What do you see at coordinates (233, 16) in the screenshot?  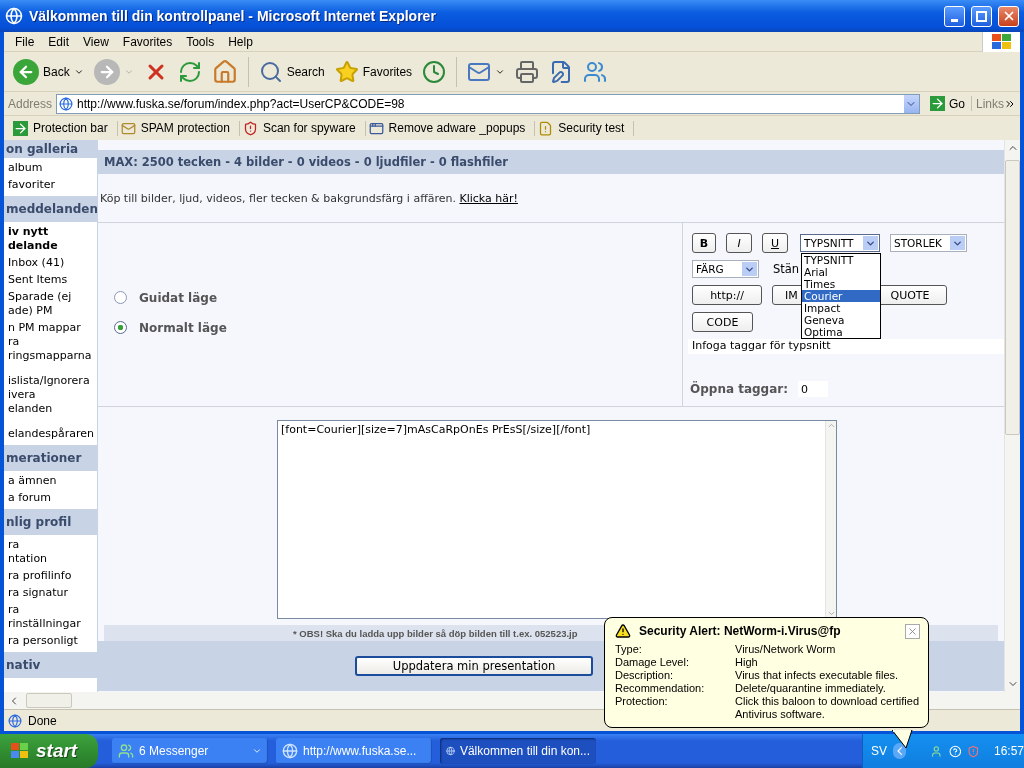 I see `window-title: Välkommen till din kontrollpanel - Microsoft Internet Explorer` at bounding box center [233, 16].